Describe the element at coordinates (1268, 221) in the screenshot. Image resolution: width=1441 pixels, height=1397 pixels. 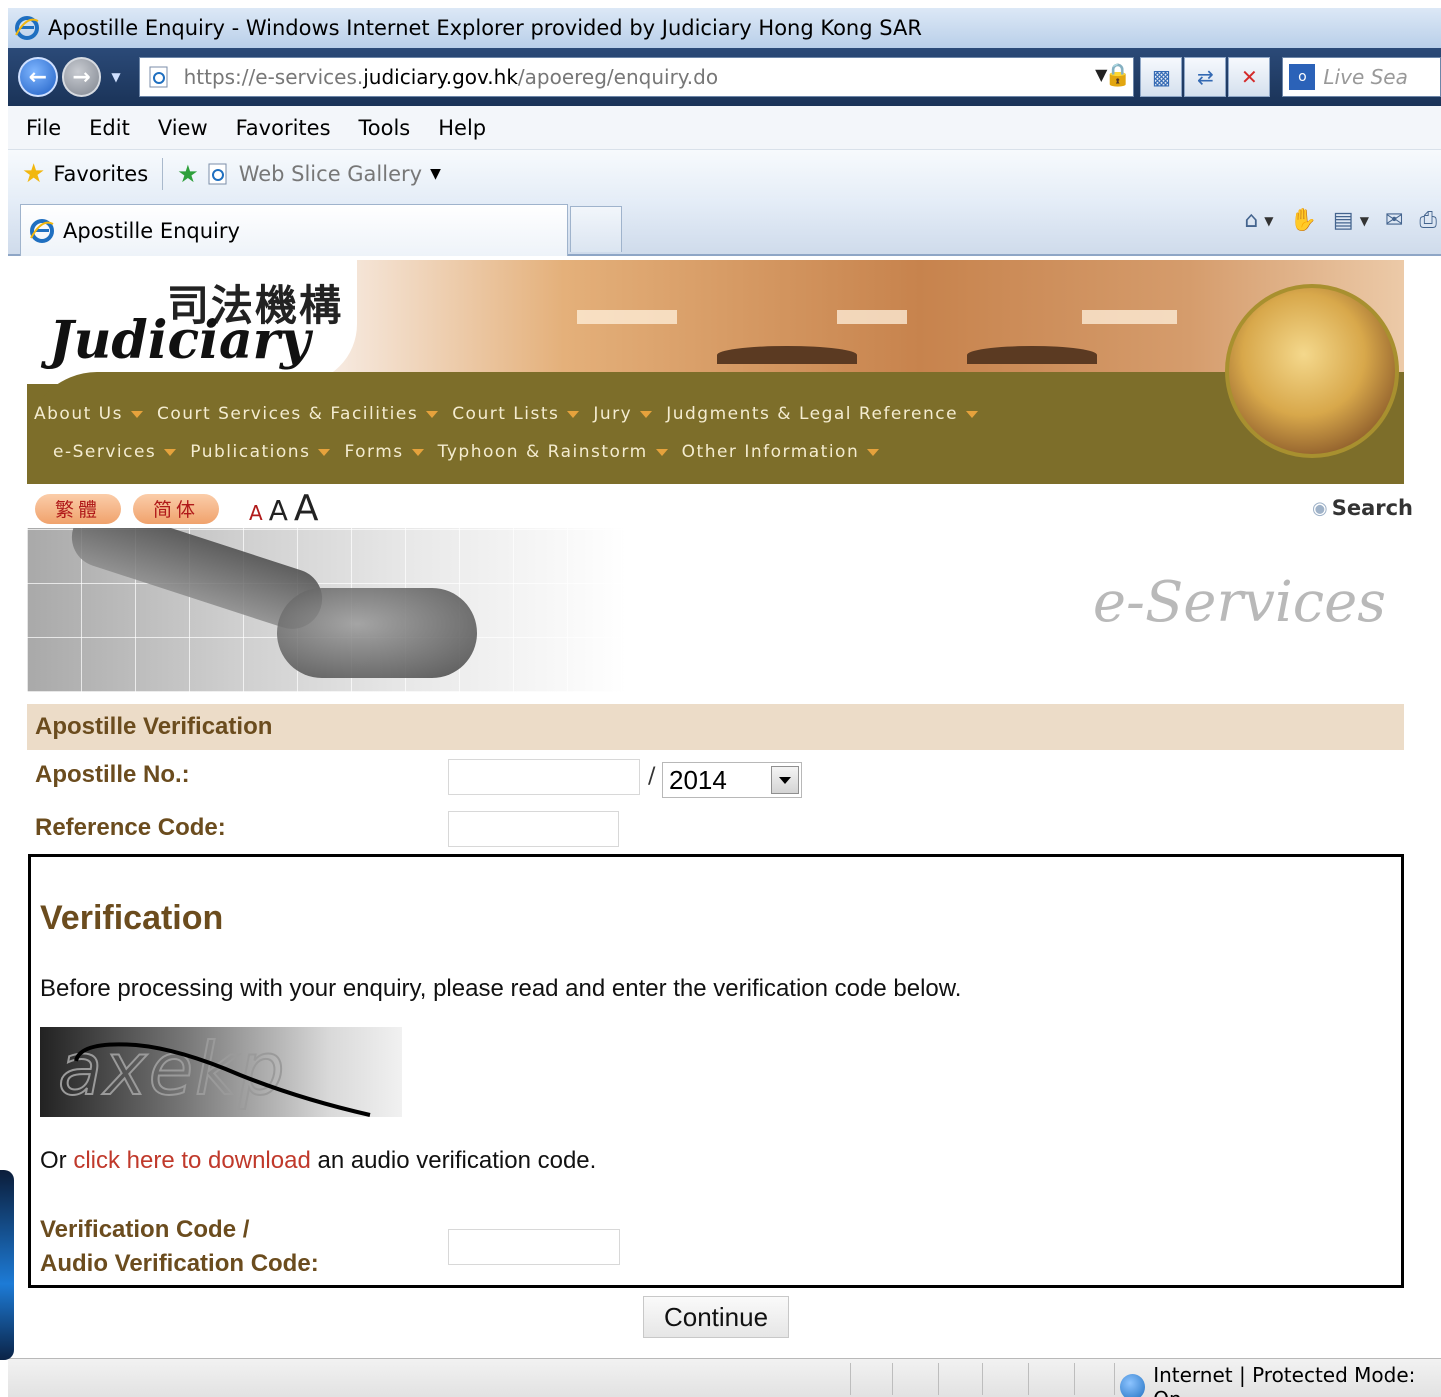
I see `home-dropdown-icon: ▼` at that location.